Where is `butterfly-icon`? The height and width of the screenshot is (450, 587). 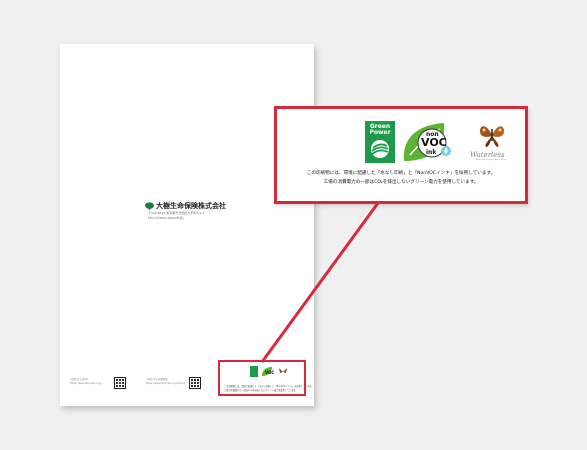 butterfly-icon is located at coordinates (492, 136).